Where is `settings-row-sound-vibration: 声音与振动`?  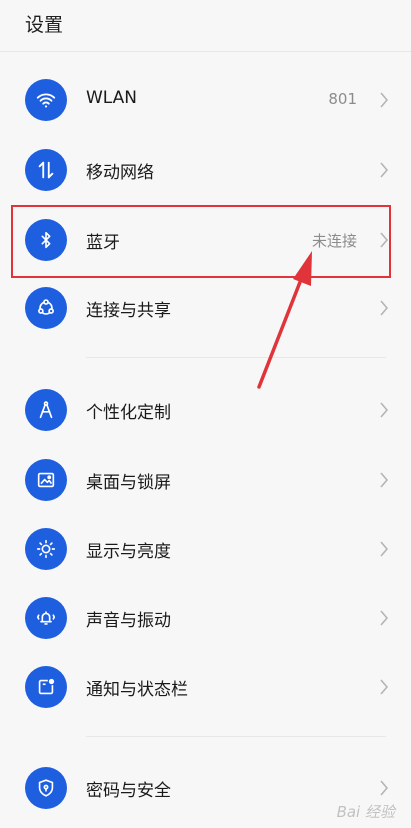 settings-row-sound-vibration: 声音与振动 is located at coordinates (205, 618).